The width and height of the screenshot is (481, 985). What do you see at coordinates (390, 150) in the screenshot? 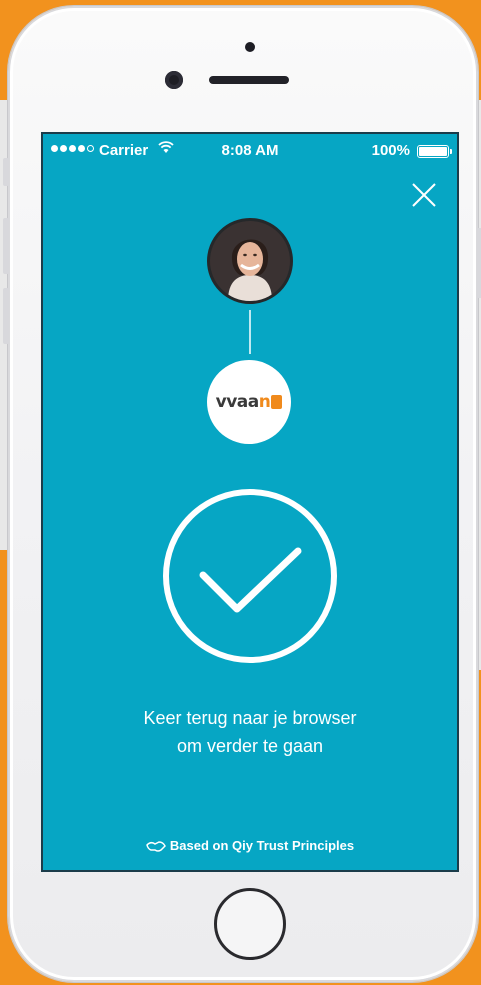
I see `battery-percentage: 100%` at bounding box center [390, 150].